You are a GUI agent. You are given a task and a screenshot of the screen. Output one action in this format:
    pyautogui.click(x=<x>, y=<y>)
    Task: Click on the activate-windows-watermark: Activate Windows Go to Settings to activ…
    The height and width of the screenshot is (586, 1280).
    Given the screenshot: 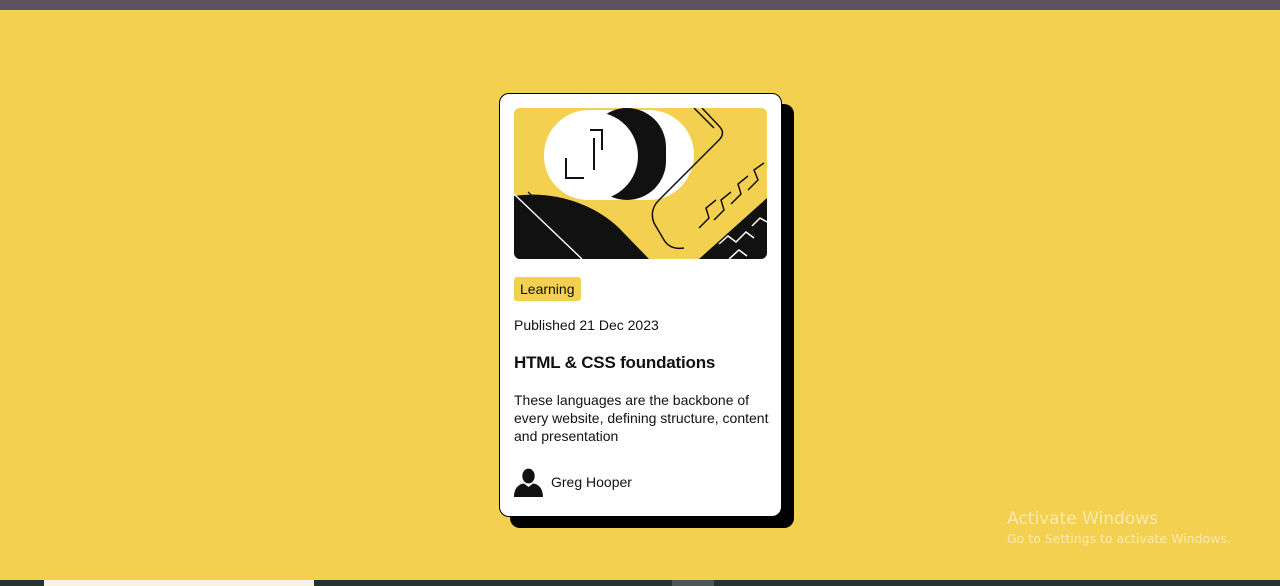 What is the action you would take?
    pyautogui.click(x=1119, y=528)
    